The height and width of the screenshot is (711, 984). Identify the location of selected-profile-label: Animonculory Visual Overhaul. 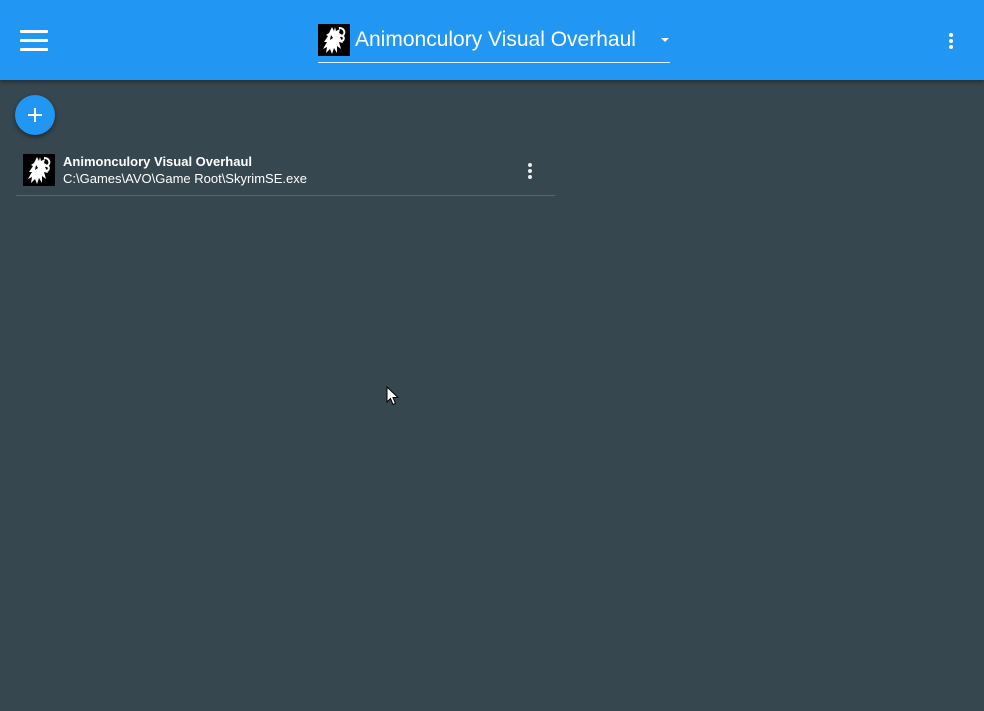
(495, 39).